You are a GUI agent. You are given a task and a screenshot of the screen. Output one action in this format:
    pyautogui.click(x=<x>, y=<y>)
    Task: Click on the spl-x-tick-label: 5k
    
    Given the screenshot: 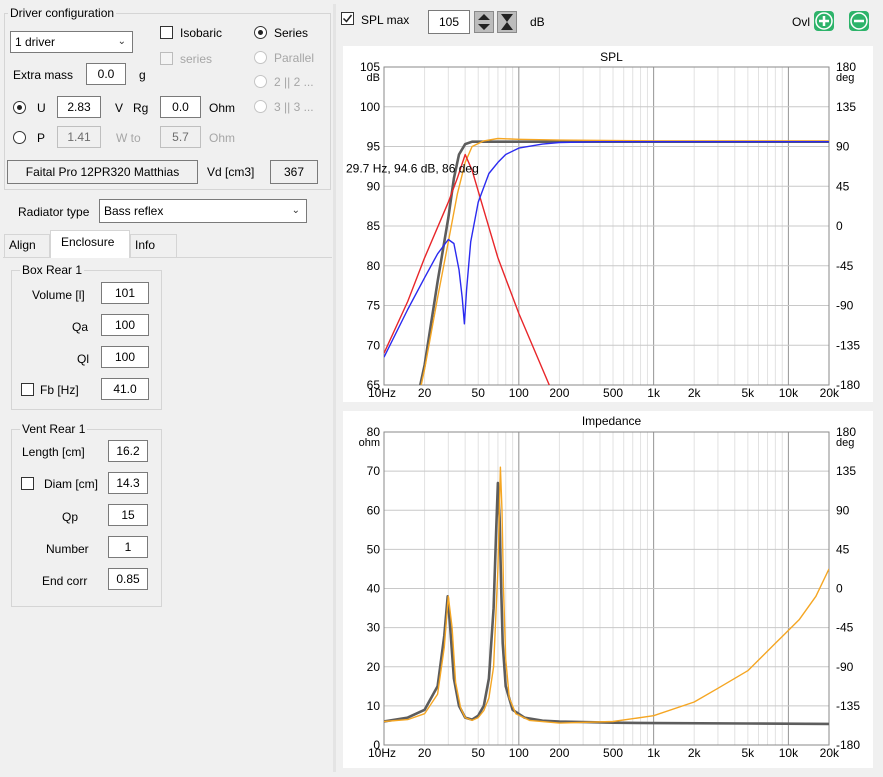 What is the action you would take?
    pyautogui.click(x=748, y=393)
    